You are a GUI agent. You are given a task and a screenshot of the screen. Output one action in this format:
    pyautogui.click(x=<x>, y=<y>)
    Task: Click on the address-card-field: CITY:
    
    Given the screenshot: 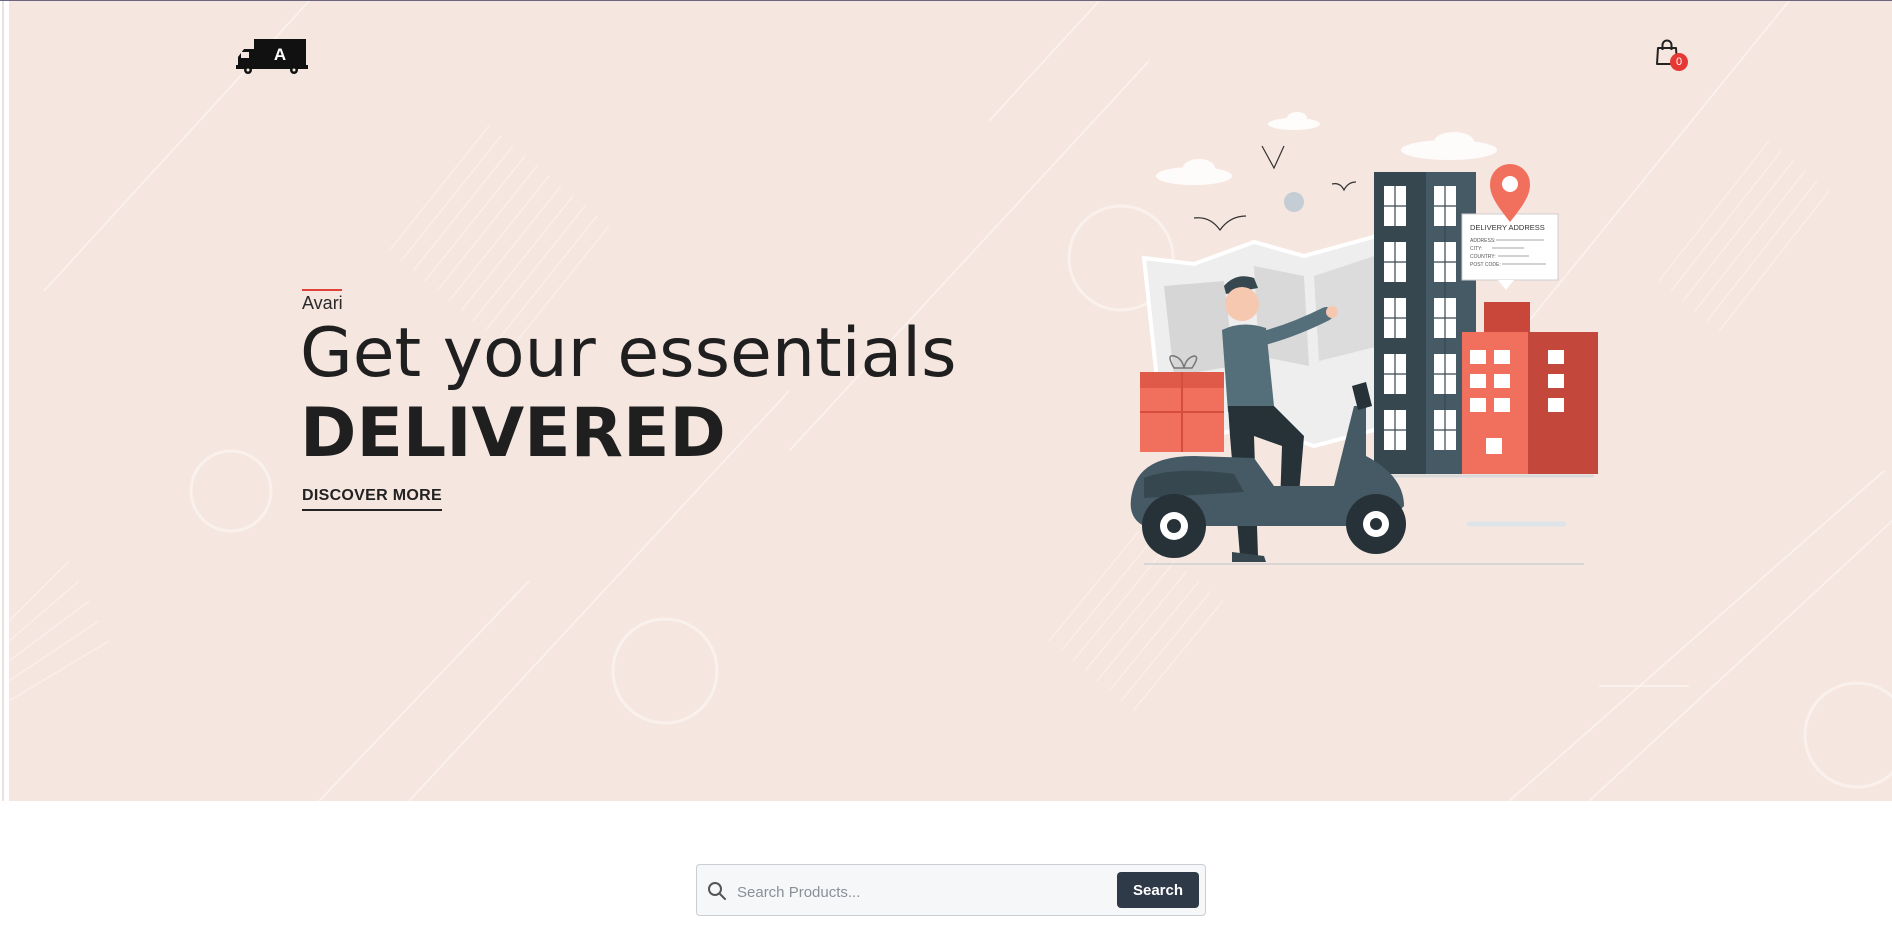 What is the action you would take?
    pyautogui.click(x=1476, y=249)
    